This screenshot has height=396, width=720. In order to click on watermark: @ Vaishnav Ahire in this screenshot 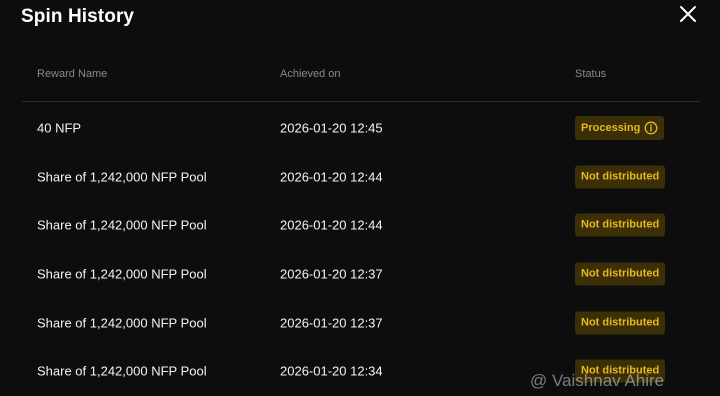, I will do `click(597, 380)`.